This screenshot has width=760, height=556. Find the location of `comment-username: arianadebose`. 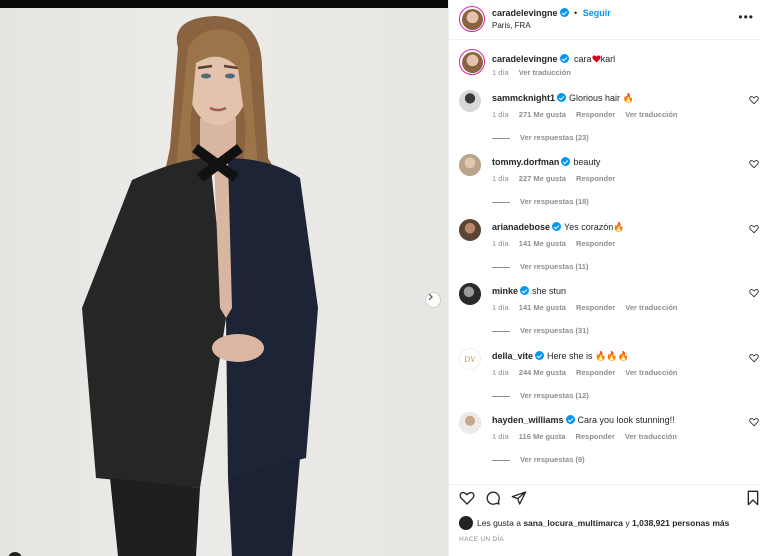

comment-username: arianadebose is located at coordinates (521, 227).